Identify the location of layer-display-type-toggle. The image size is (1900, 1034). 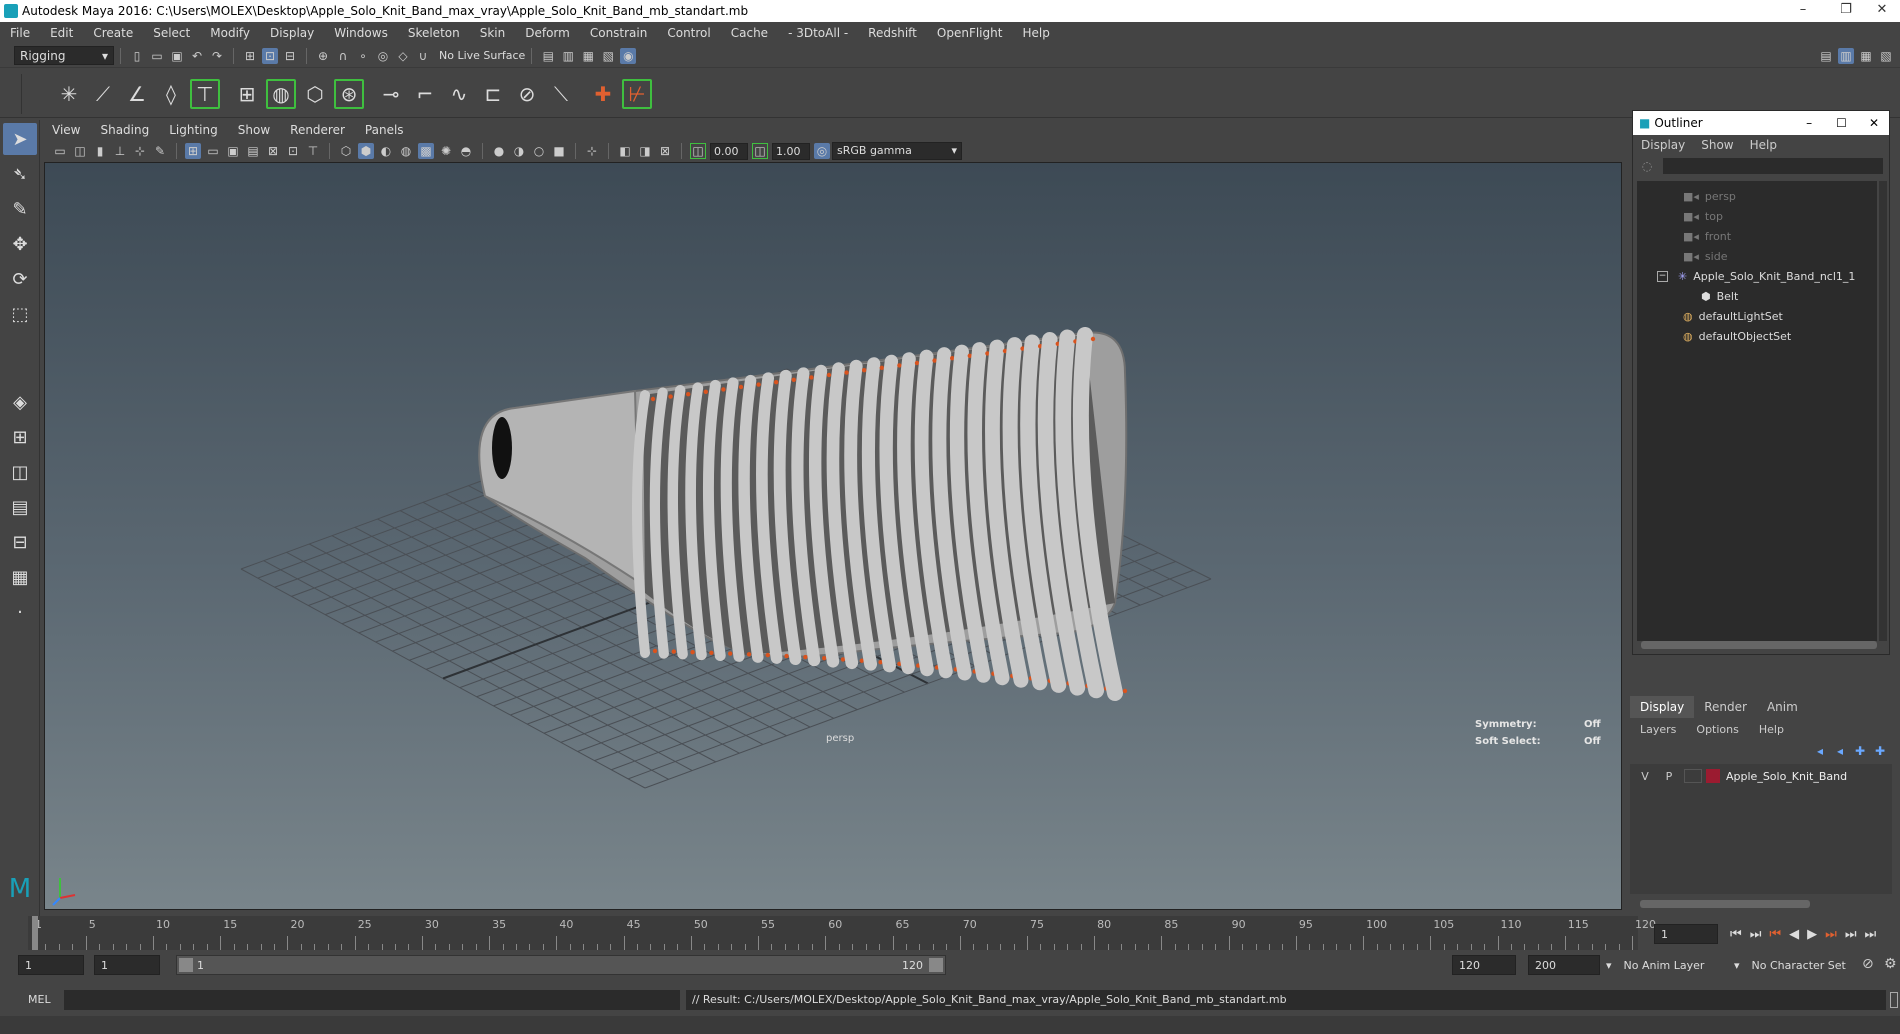
(1693, 776).